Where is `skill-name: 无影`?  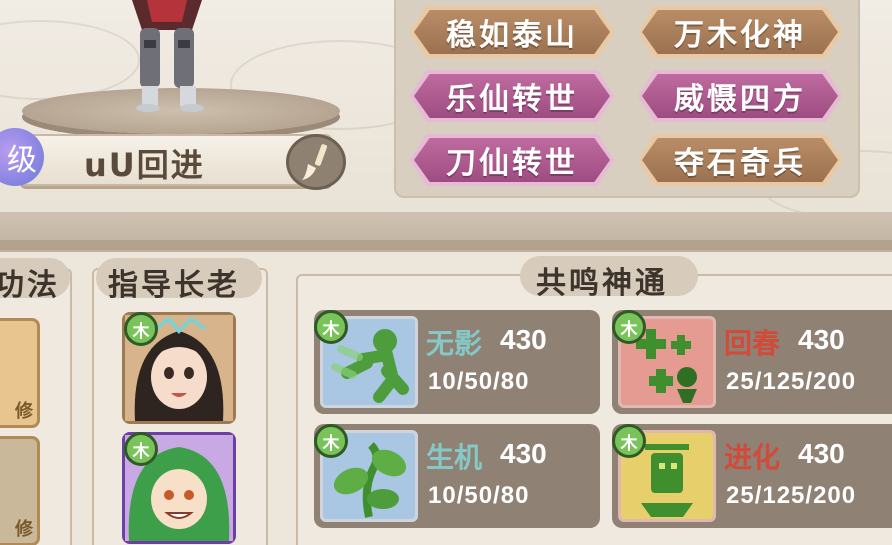
skill-name: 无影 is located at coordinates (454, 343).